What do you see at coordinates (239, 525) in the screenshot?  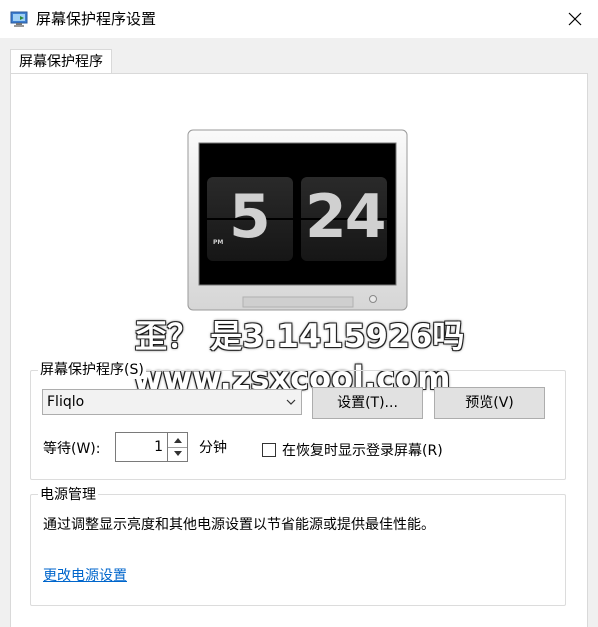 I see `power-description: 通过调整显示亮度和其他电源设置以节省能源或提供最佳性能。` at bounding box center [239, 525].